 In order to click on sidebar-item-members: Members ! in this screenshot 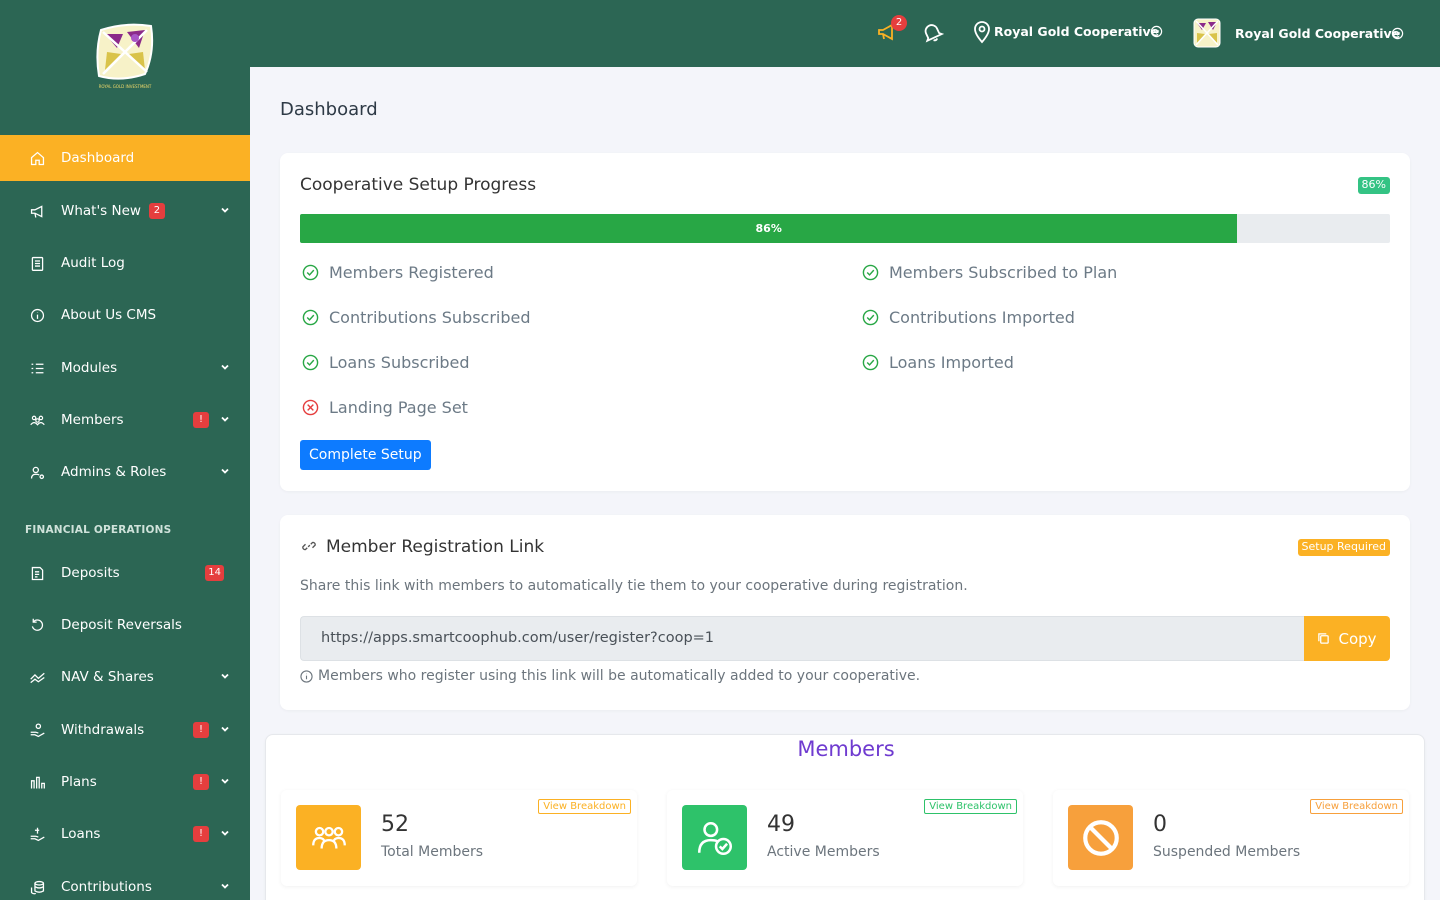, I will do `click(125, 420)`.